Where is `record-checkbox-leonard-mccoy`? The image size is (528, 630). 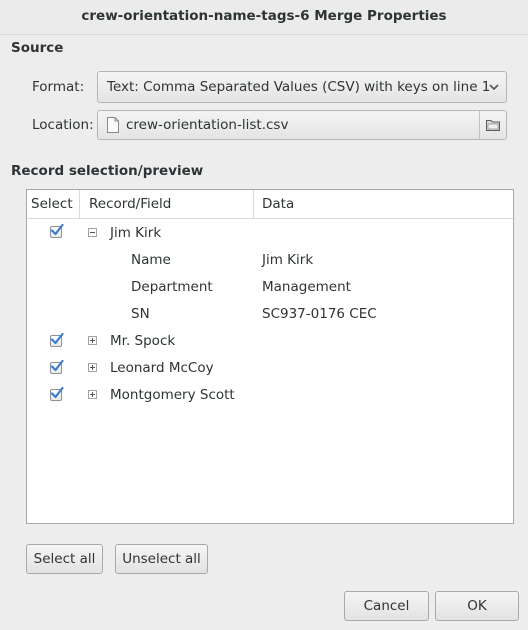 record-checkbox-leonard-mccoy is located at coordinates (57, 366).